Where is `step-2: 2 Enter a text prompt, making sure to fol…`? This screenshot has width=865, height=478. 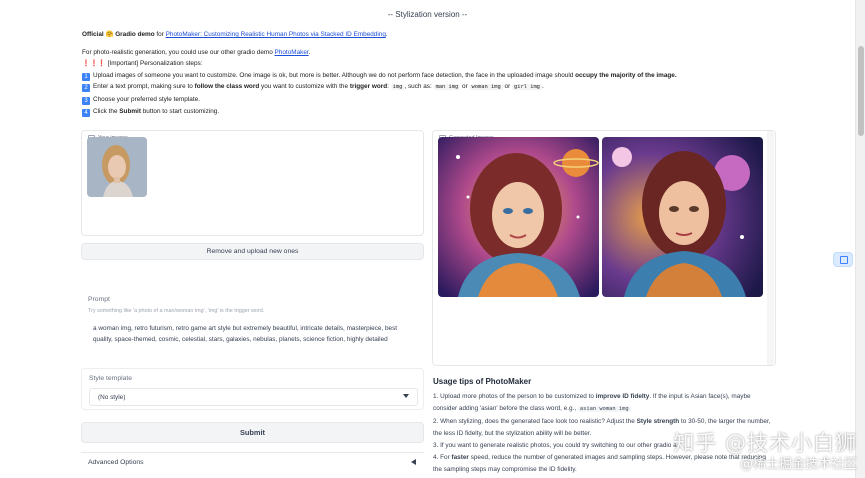 step-2: 2 Enter a text prompt, making sure to fol… is located at coordinates (432, 87).